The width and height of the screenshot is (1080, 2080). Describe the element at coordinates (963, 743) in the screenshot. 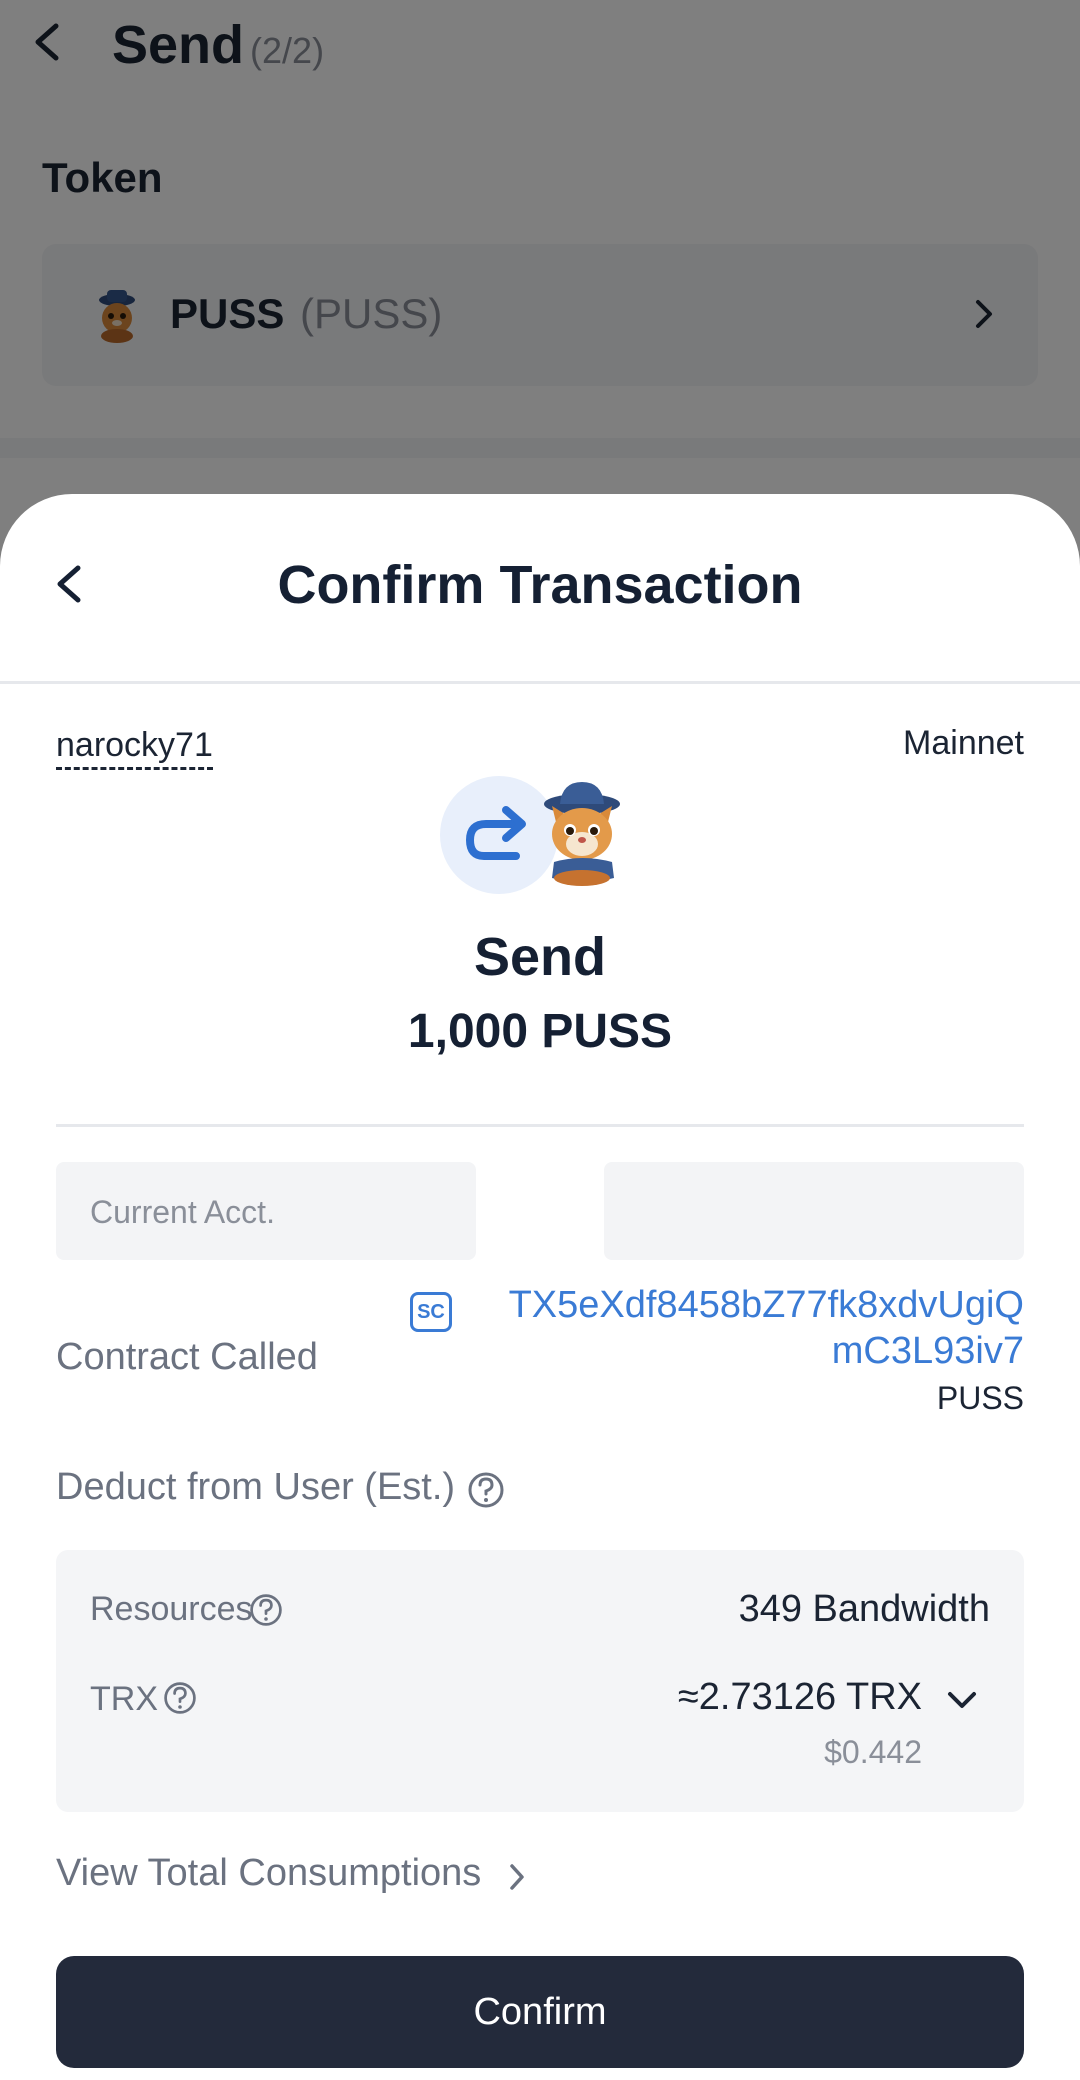

I see `network-label: Mainnet` at that location.